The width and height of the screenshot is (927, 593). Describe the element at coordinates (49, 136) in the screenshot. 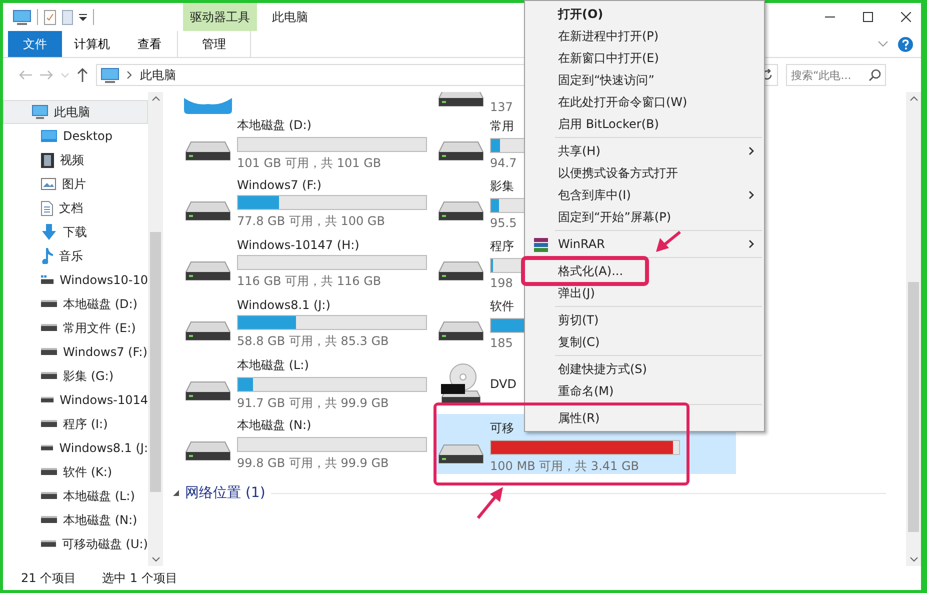

I see `desktop-icon` at that location.